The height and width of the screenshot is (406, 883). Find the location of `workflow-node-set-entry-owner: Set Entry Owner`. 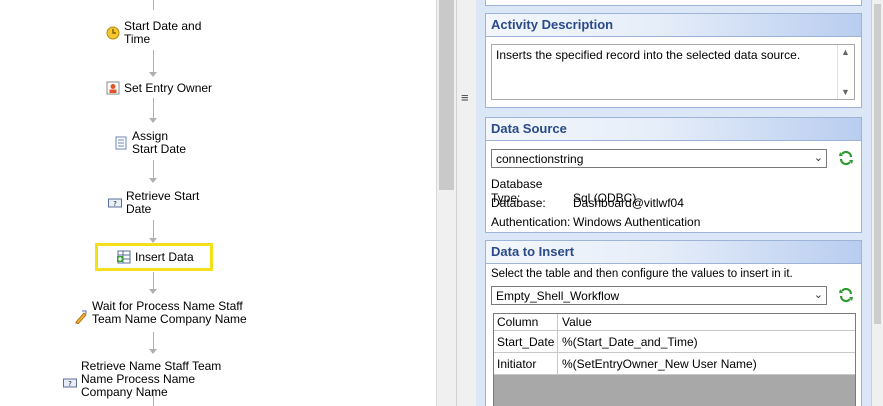

workflow-node-set-entry-owner: Set Entry Owner is located at coordinates (159, 88).